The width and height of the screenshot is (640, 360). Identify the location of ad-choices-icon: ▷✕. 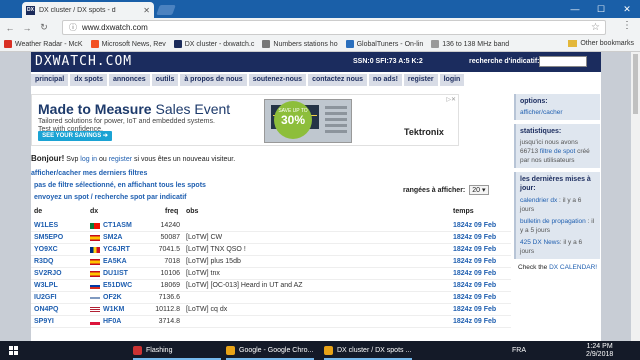
(451, 99).